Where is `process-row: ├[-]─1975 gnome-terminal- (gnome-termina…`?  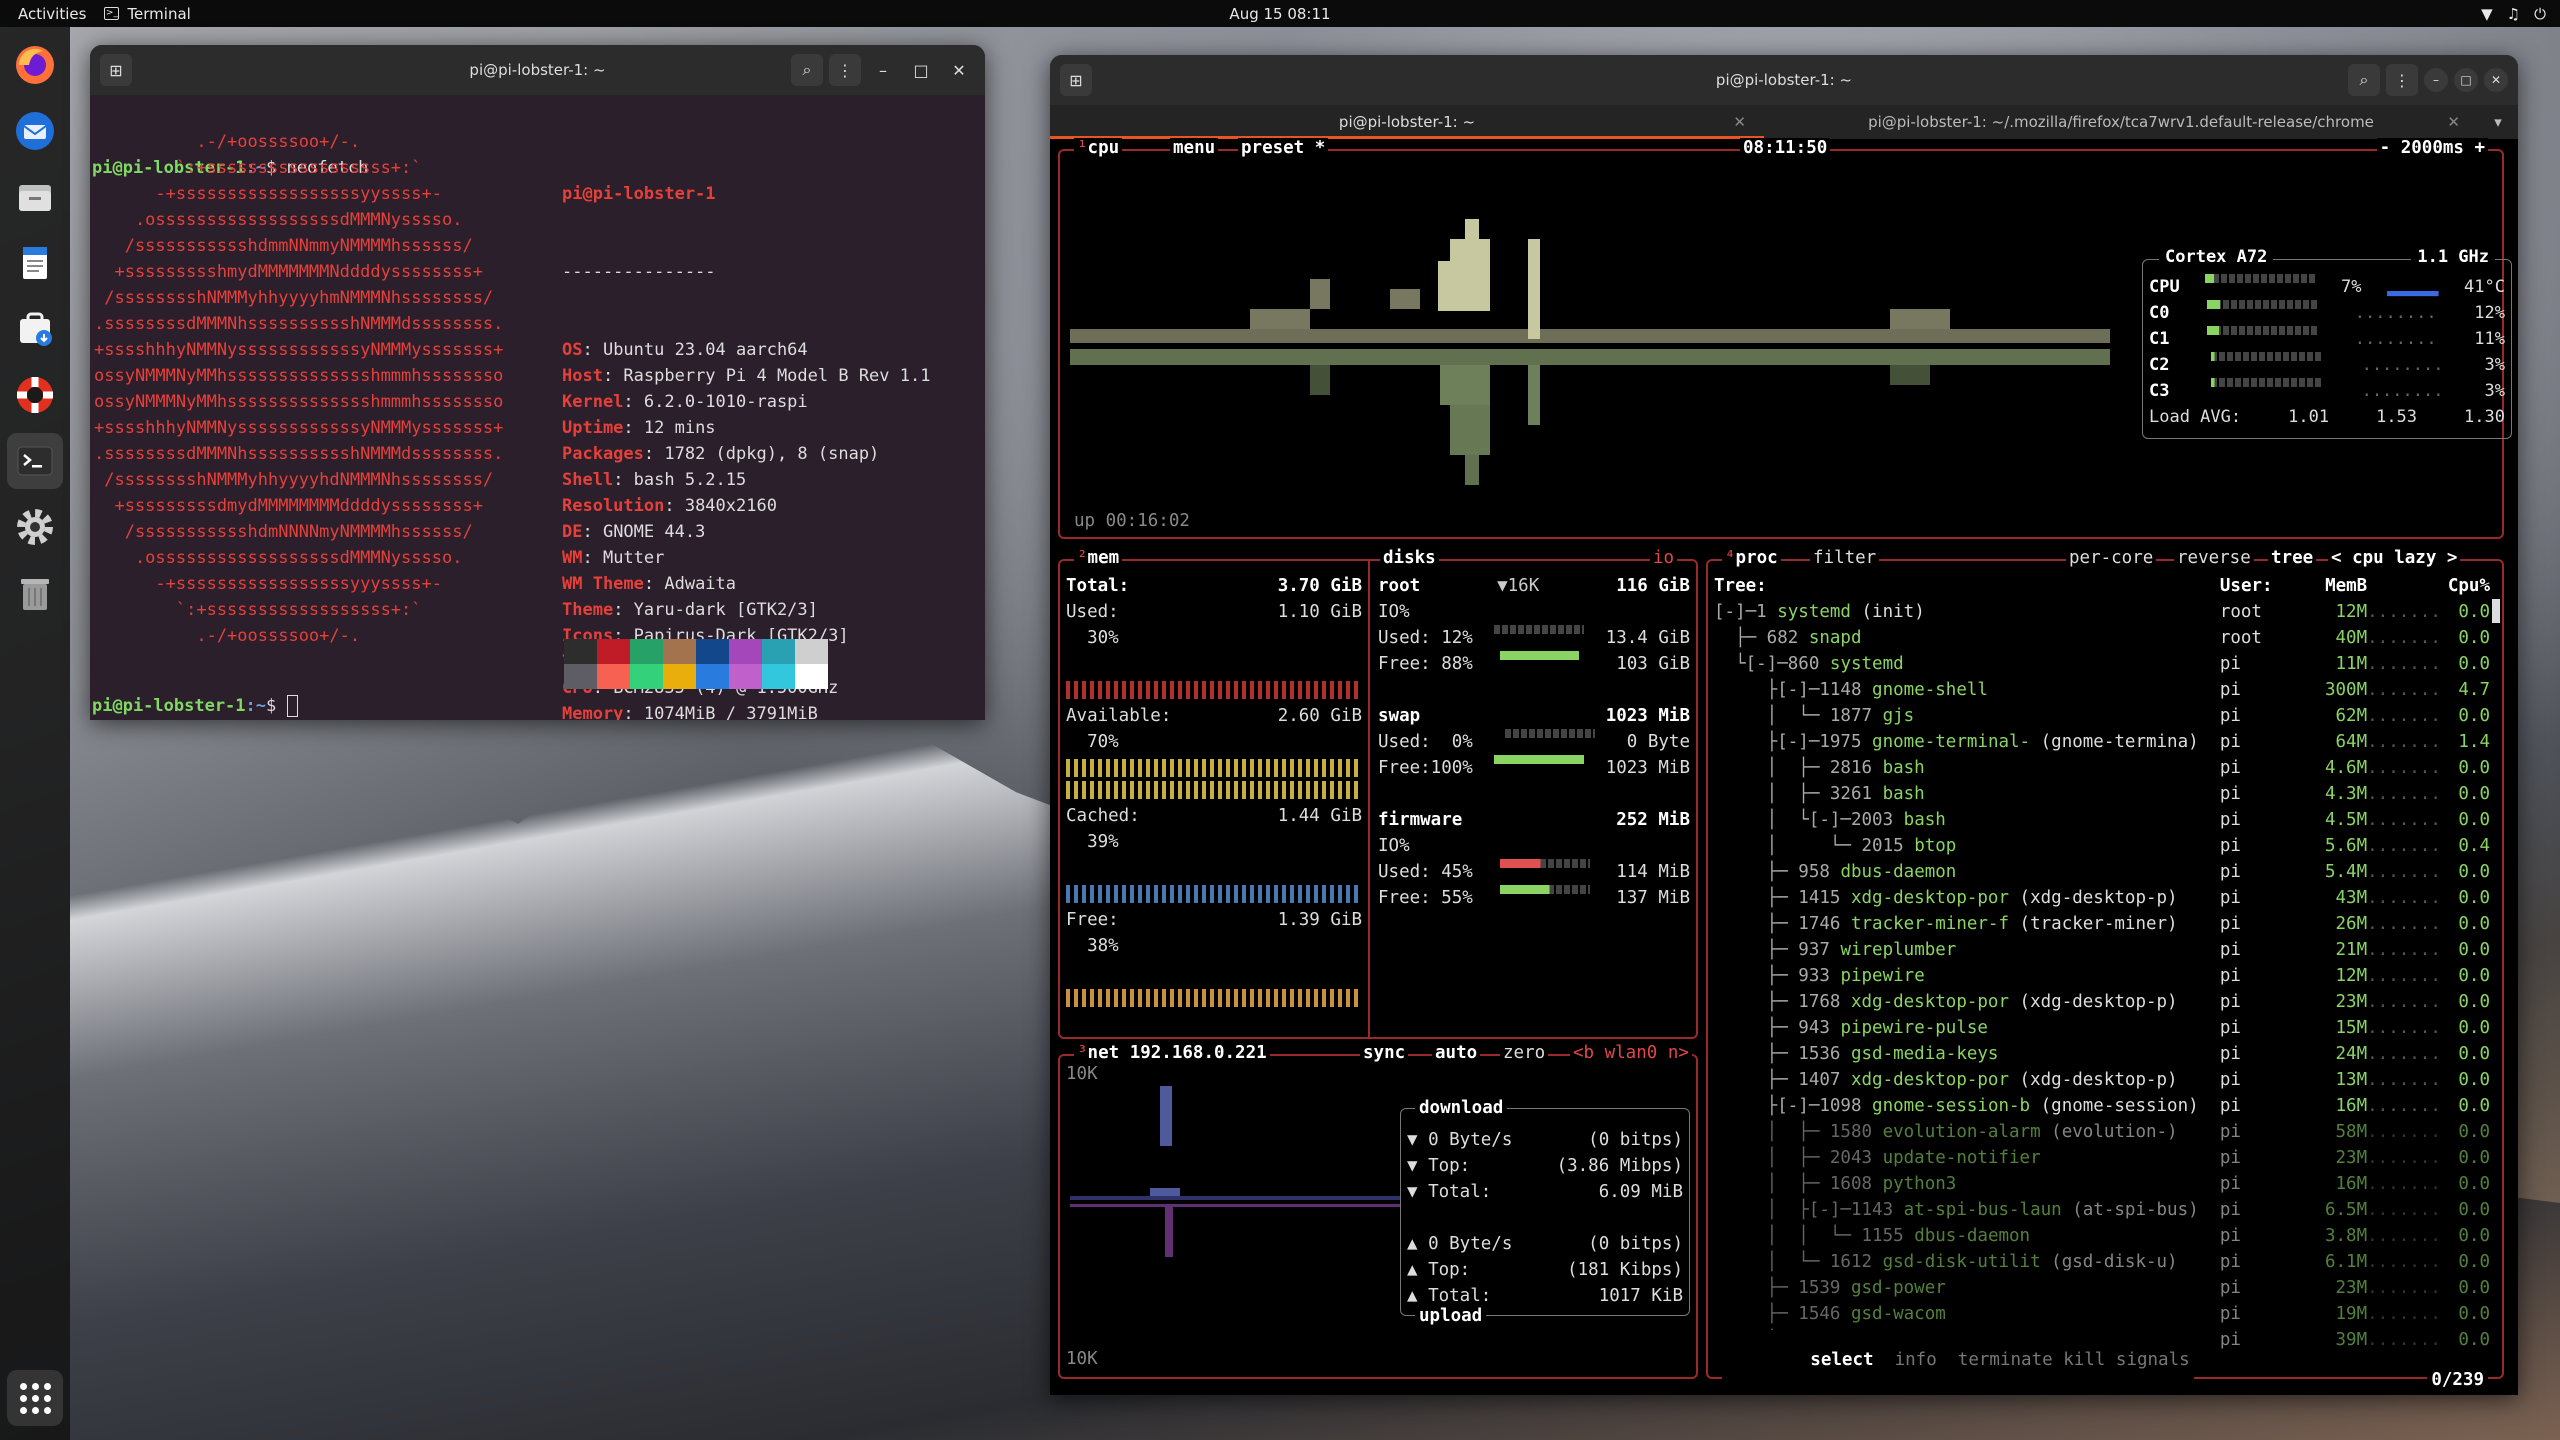 process-row: ├[-]─1975 gnome-terminal- (gnome-termina… is located at coordinates (2102, 742).